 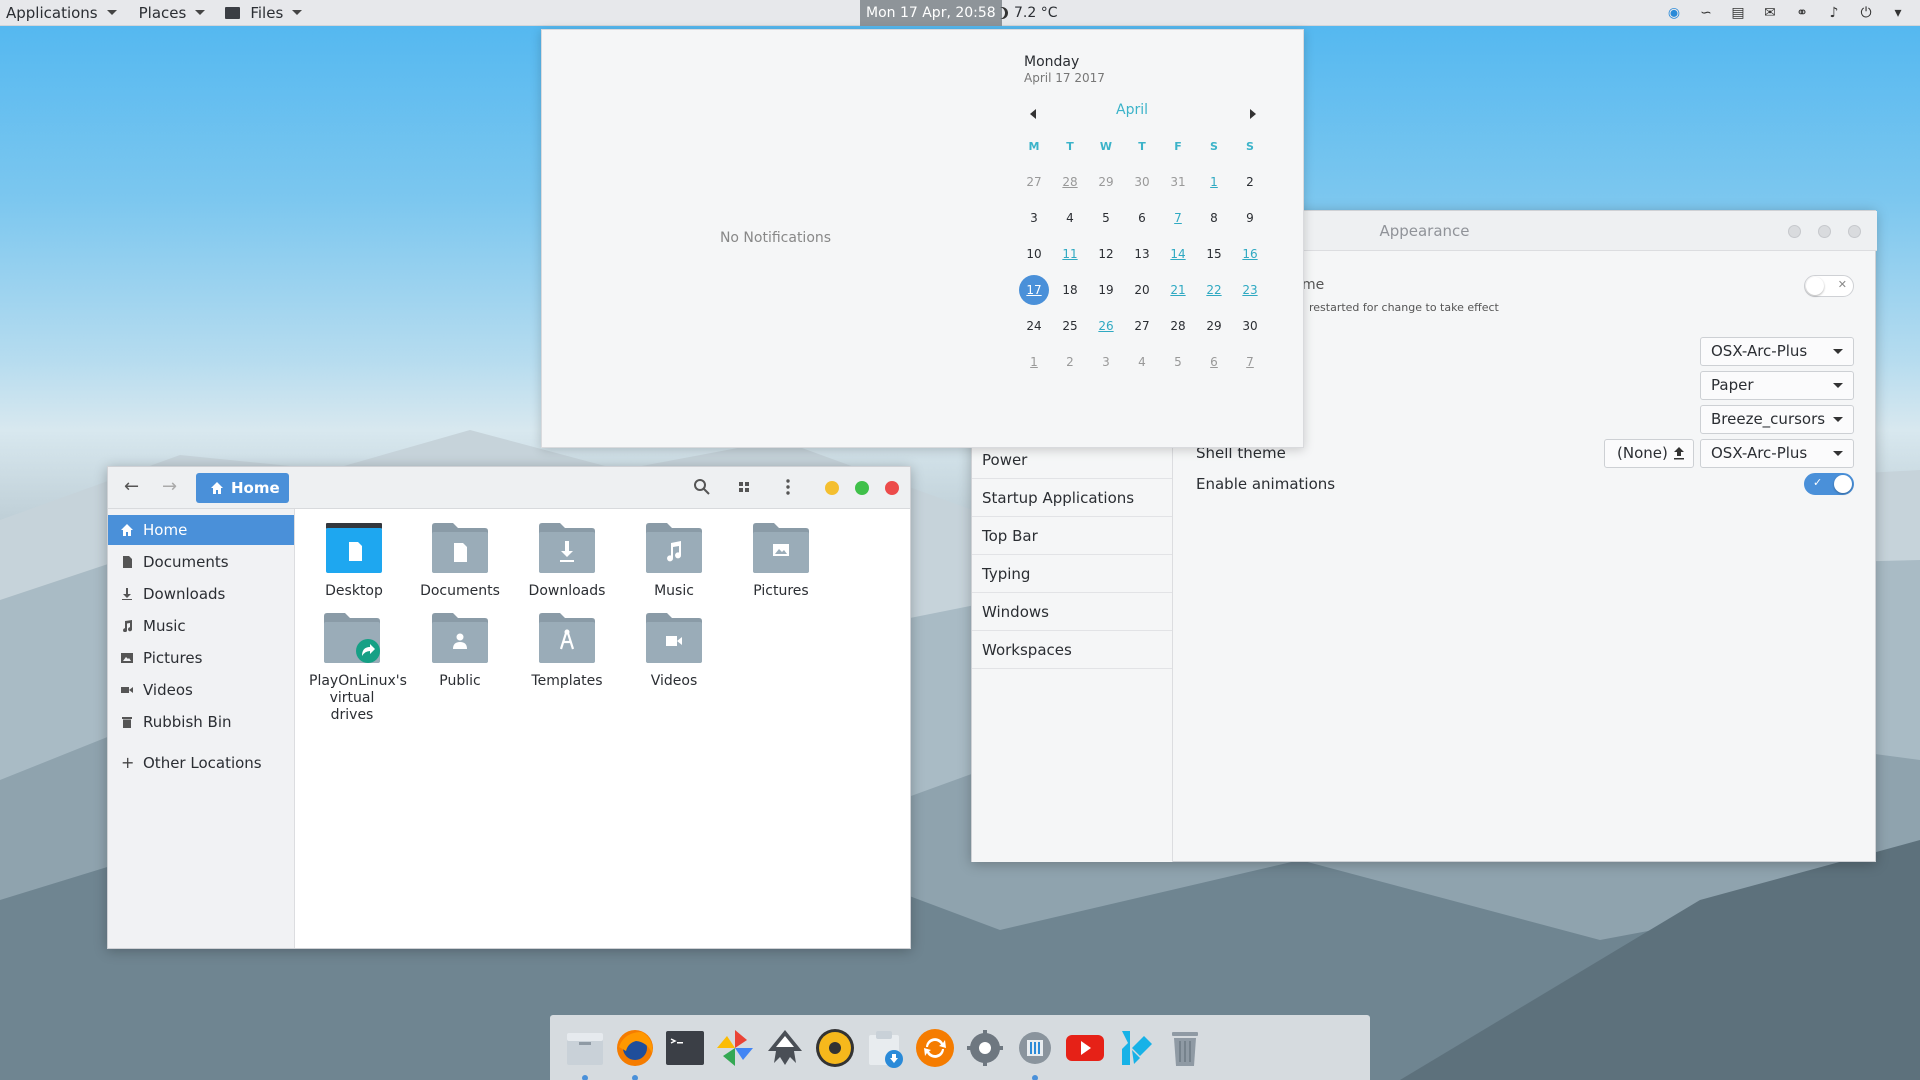 What do you see at coordinates (985, 1048) in the screenshot?
I see `settings-icon` at bounding box center [985, 1048].